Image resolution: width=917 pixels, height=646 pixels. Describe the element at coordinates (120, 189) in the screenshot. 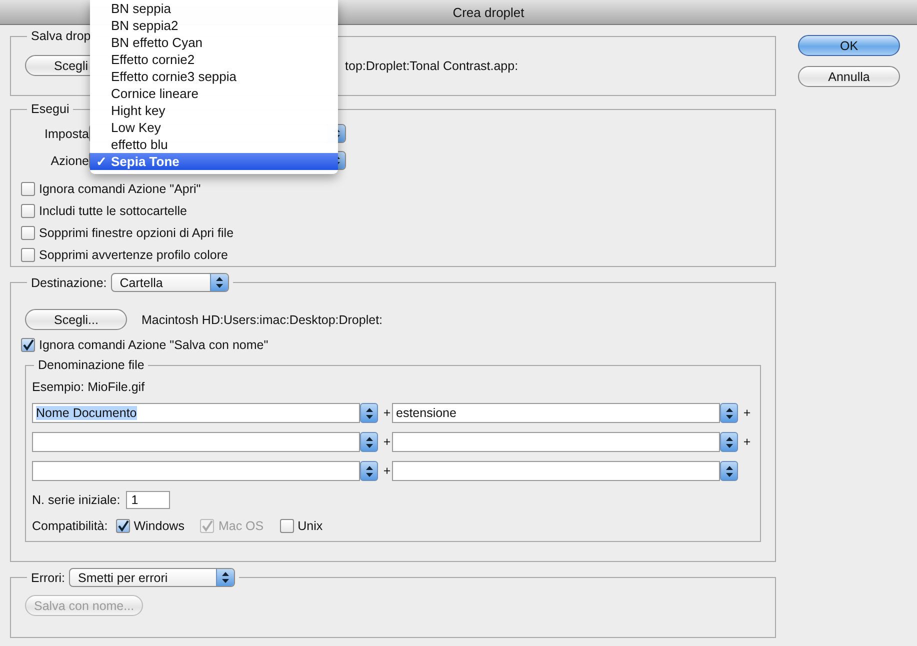

I see `checkbox-label: Ignora comandi Azione "Apri"` at that location.